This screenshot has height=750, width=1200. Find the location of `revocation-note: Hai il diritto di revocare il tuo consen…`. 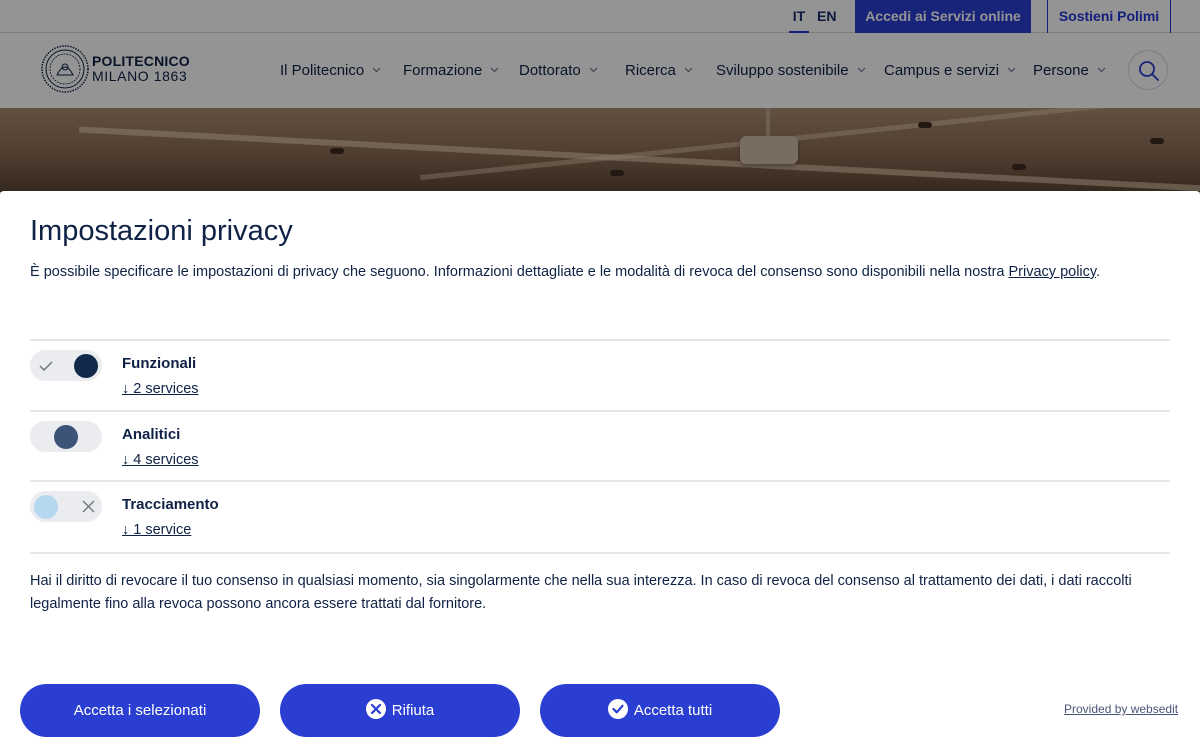

revocation-note: Hai il diritto di revocare il tuo consen… is located at coordinates (581, 592).